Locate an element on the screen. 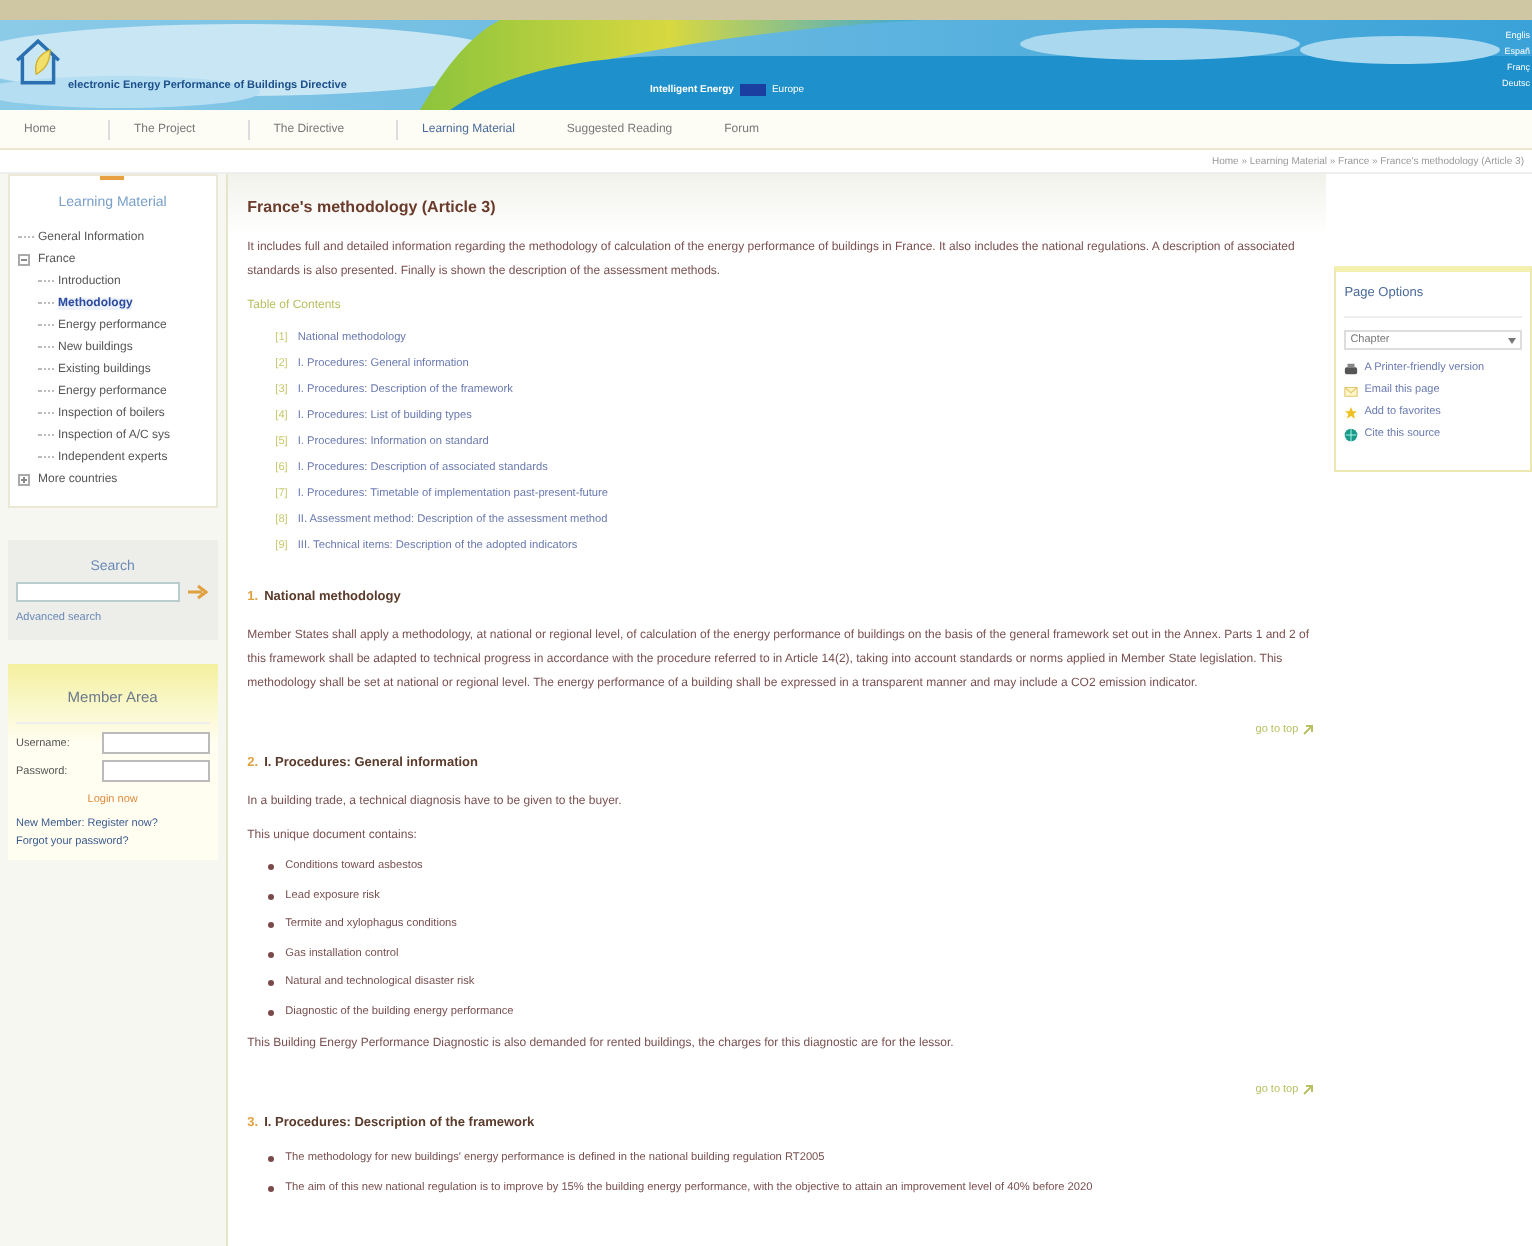  star-icon is located at coordinates (1351, 413).